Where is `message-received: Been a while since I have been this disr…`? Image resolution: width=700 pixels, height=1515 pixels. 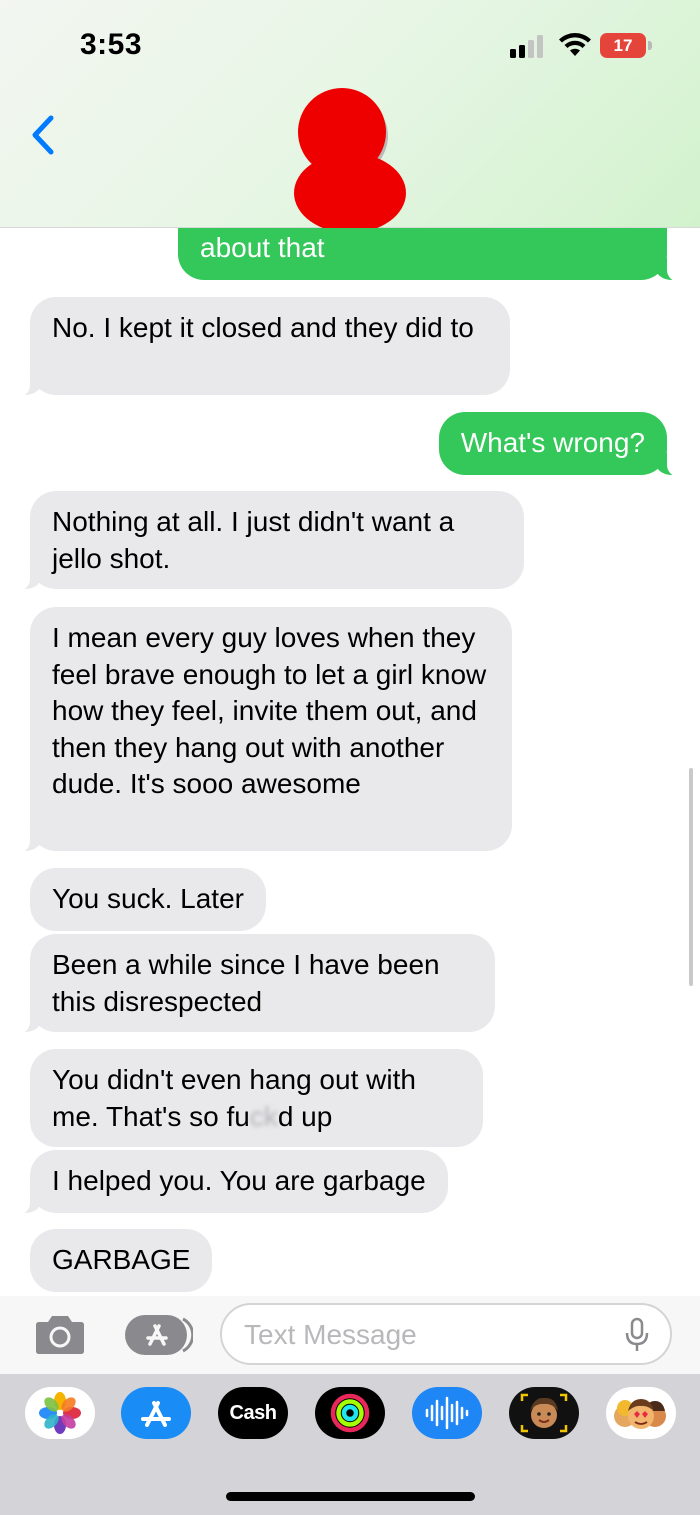
message-received: Been a while since I have been this disr… is located at coordinates (250, 984).